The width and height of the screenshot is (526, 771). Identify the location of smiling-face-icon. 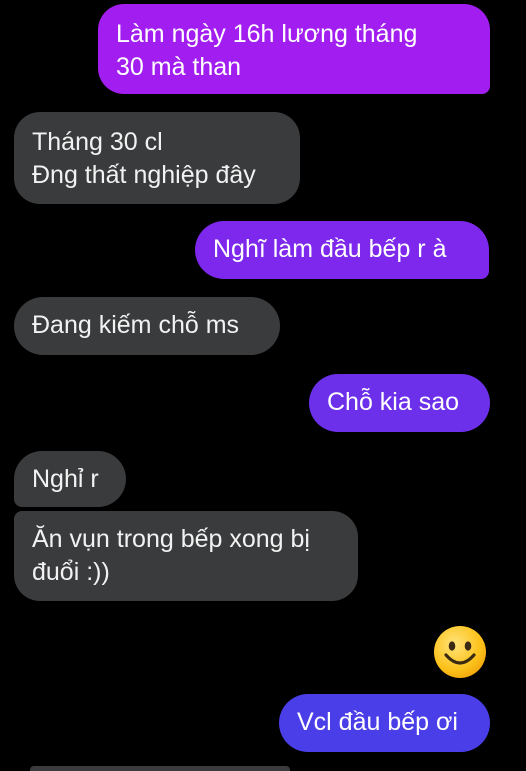
(460, 652).